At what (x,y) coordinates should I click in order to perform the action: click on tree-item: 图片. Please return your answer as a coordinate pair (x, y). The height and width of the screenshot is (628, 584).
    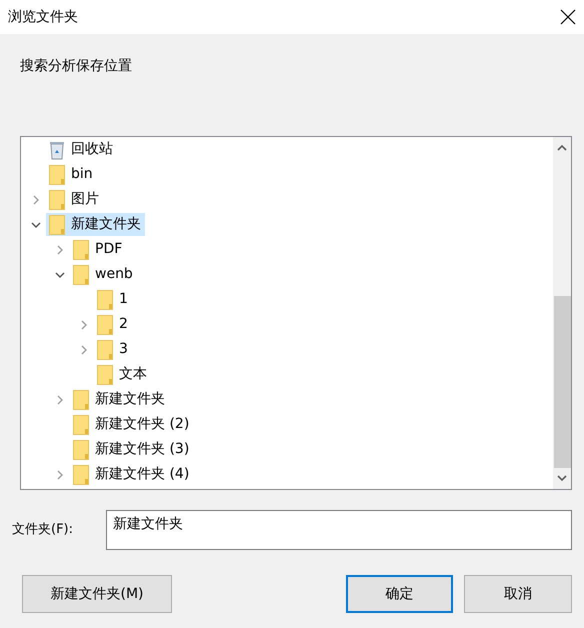
    Looking at the image, I should click on (74, 199).